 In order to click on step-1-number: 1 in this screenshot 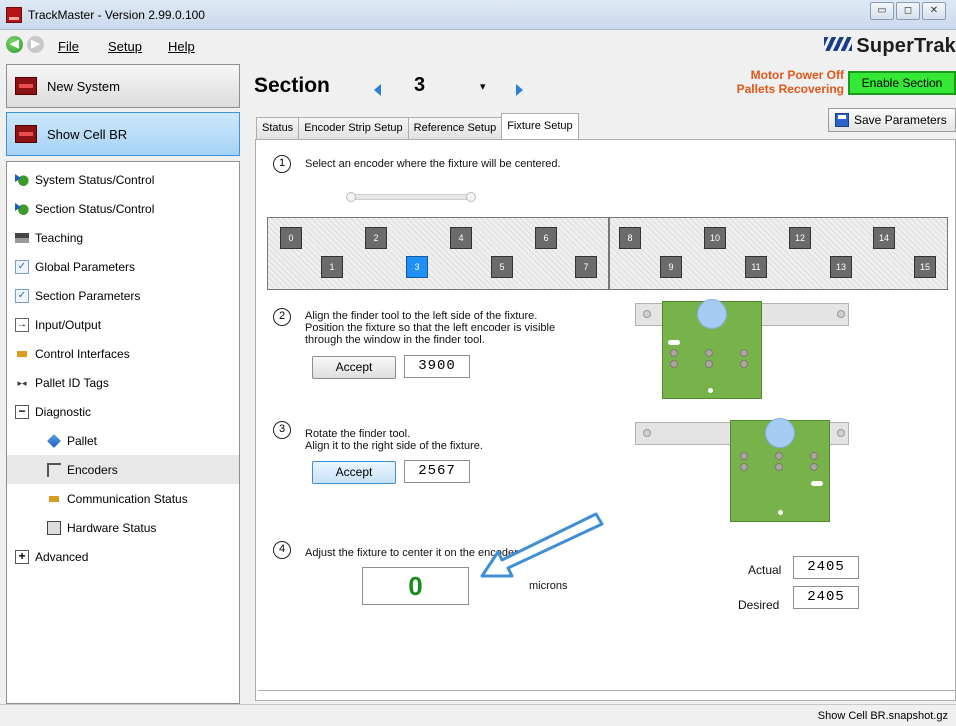, I will do `click(282, 164)`.